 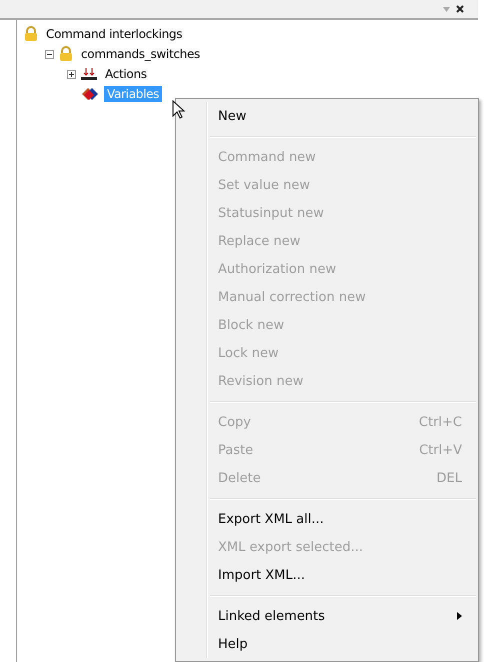 What do you see at coordinates (179, 110) in the screenshot?
I see `mouse-cursor-icon` at bounding box center [179, 110].